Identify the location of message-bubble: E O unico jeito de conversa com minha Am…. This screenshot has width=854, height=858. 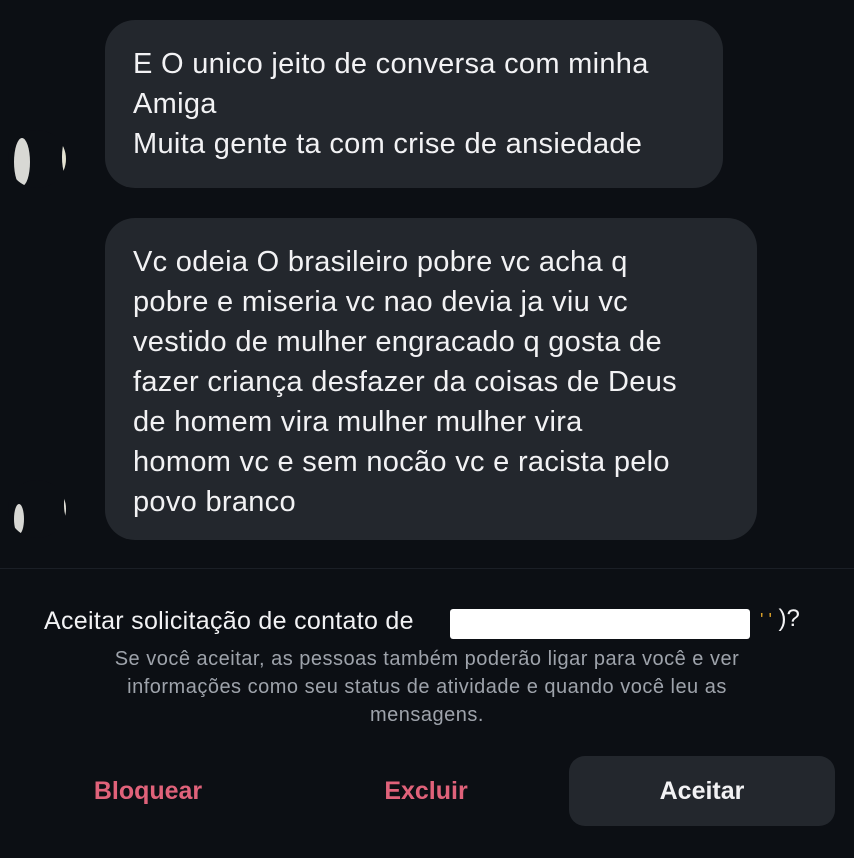
(414, 104).